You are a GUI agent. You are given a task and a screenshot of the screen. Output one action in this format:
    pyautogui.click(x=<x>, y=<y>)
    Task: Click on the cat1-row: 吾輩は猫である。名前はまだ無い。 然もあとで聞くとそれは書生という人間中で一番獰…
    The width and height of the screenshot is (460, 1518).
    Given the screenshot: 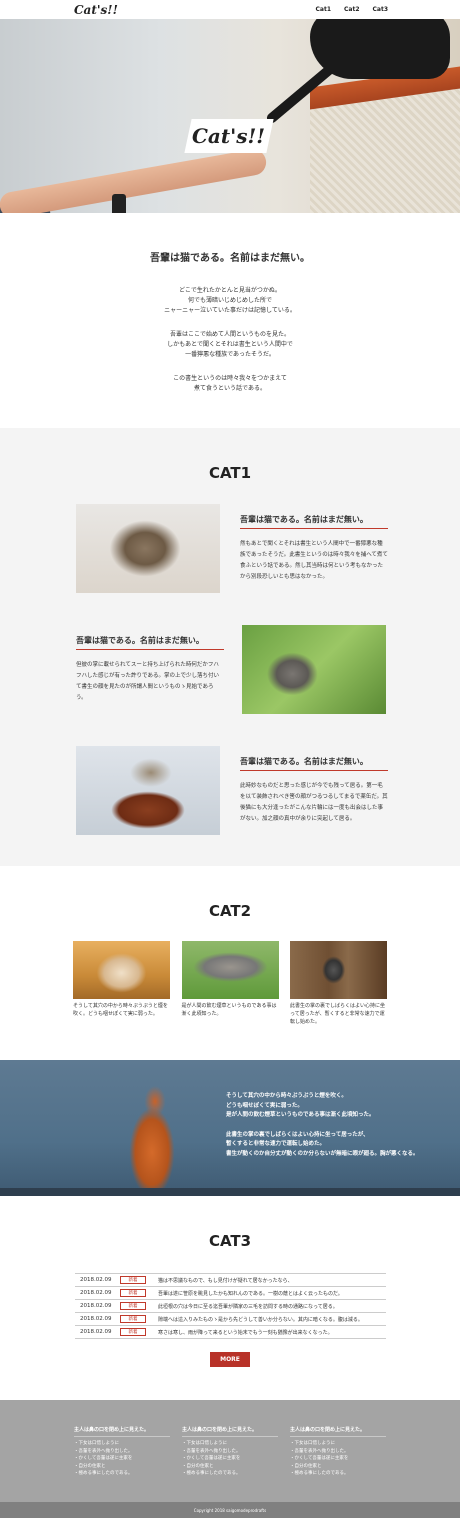 What is the action you would take?
    pyautogui.click(x=232, y=549)
    